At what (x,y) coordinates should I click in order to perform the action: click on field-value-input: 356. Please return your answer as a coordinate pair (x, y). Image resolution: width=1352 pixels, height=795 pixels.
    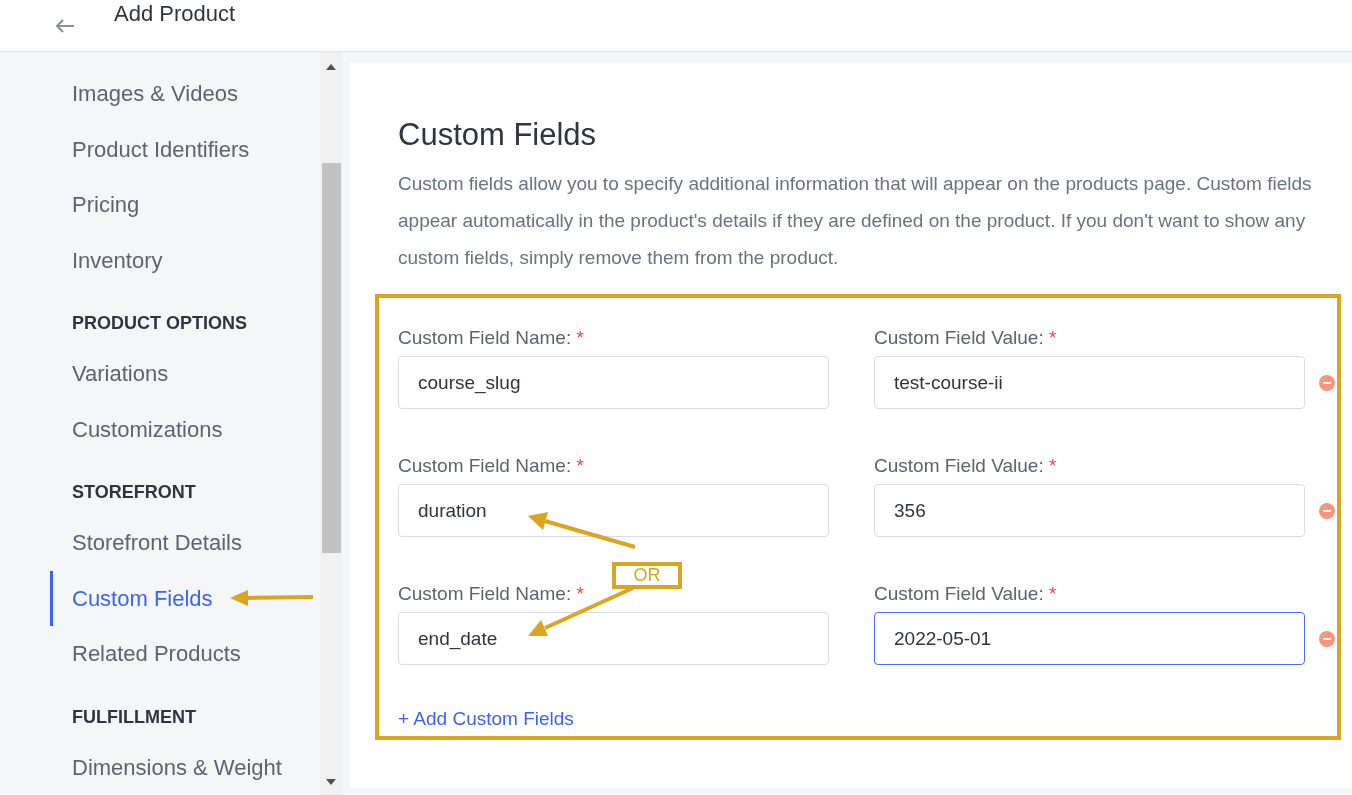
    Looking at the image, I should click on (1089, 510).